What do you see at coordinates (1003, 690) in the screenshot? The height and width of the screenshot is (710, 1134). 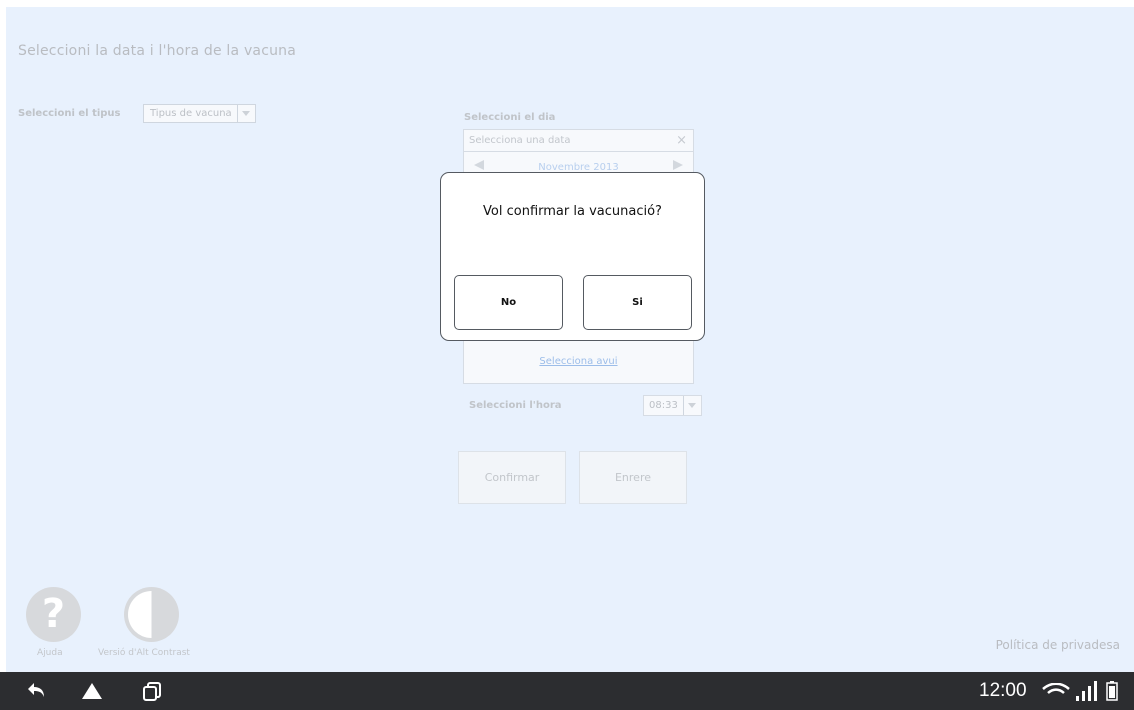 I see `clock: 12:00` at bounding box center [1003, 690].